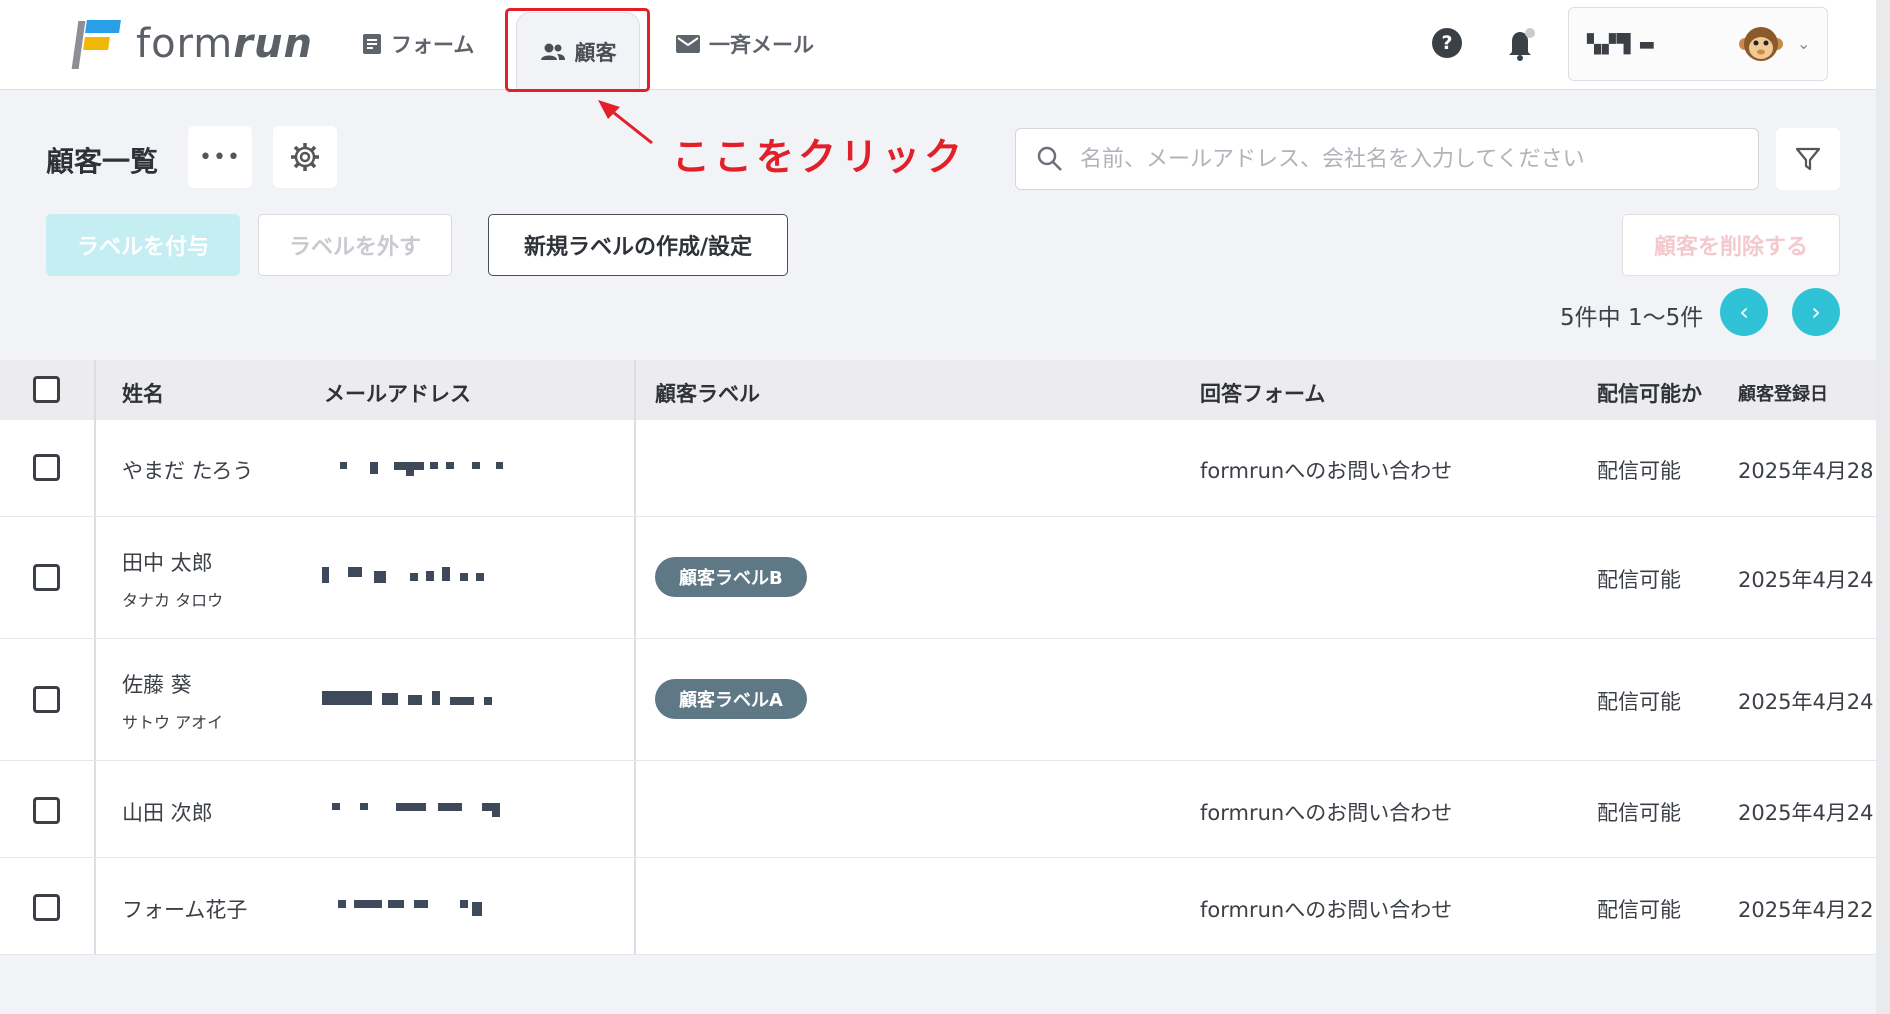  I want to click on customer-kana: サトウ アオイ, so click(173, 722).